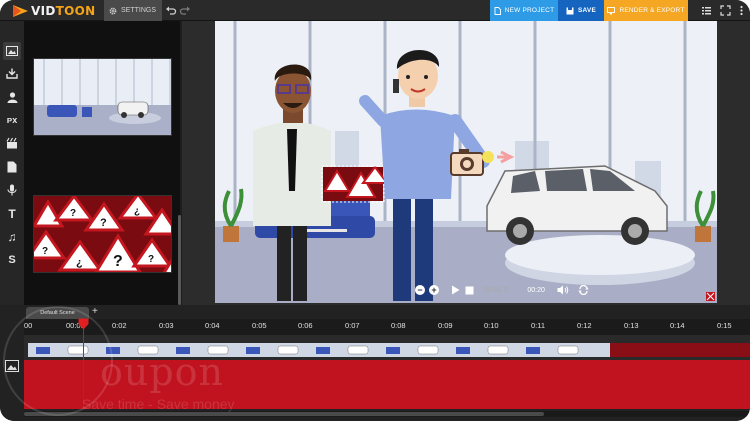 This screenshot has width=750, height=421. I want to click on tick-label: 0:12, so click(584, 325).